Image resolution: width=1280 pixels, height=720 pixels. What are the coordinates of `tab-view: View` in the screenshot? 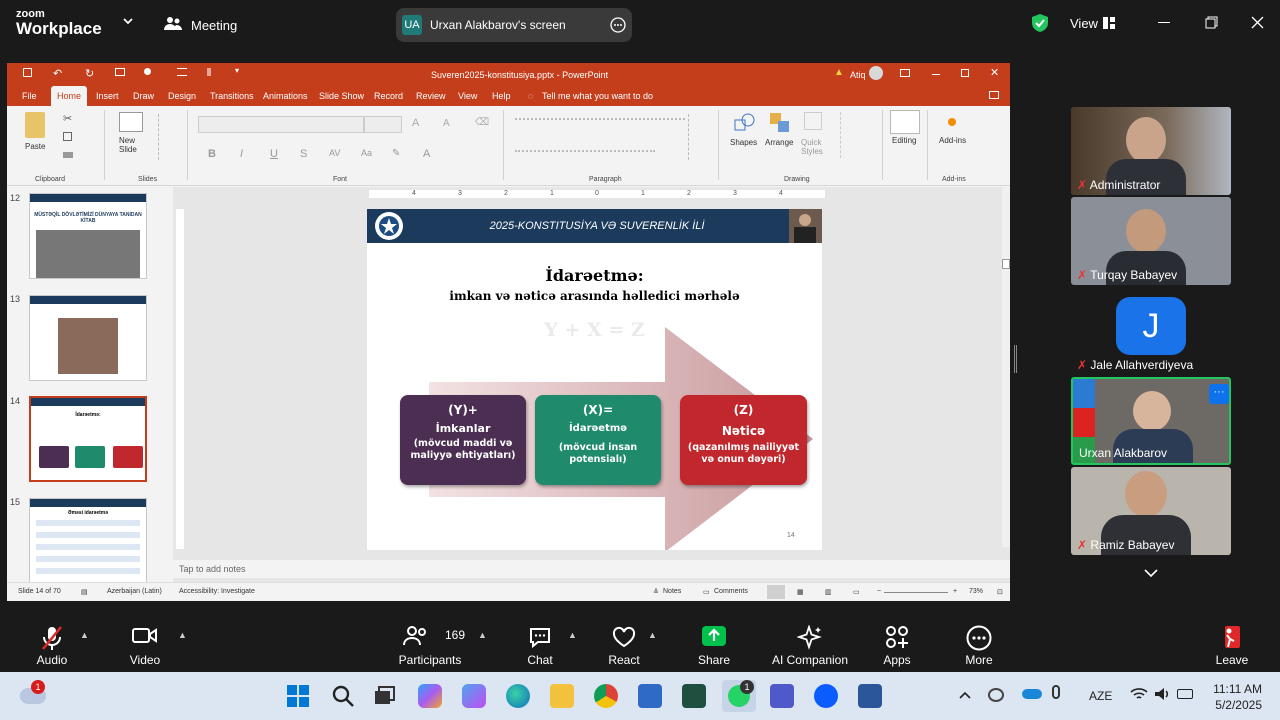 It's located at (467, 96).